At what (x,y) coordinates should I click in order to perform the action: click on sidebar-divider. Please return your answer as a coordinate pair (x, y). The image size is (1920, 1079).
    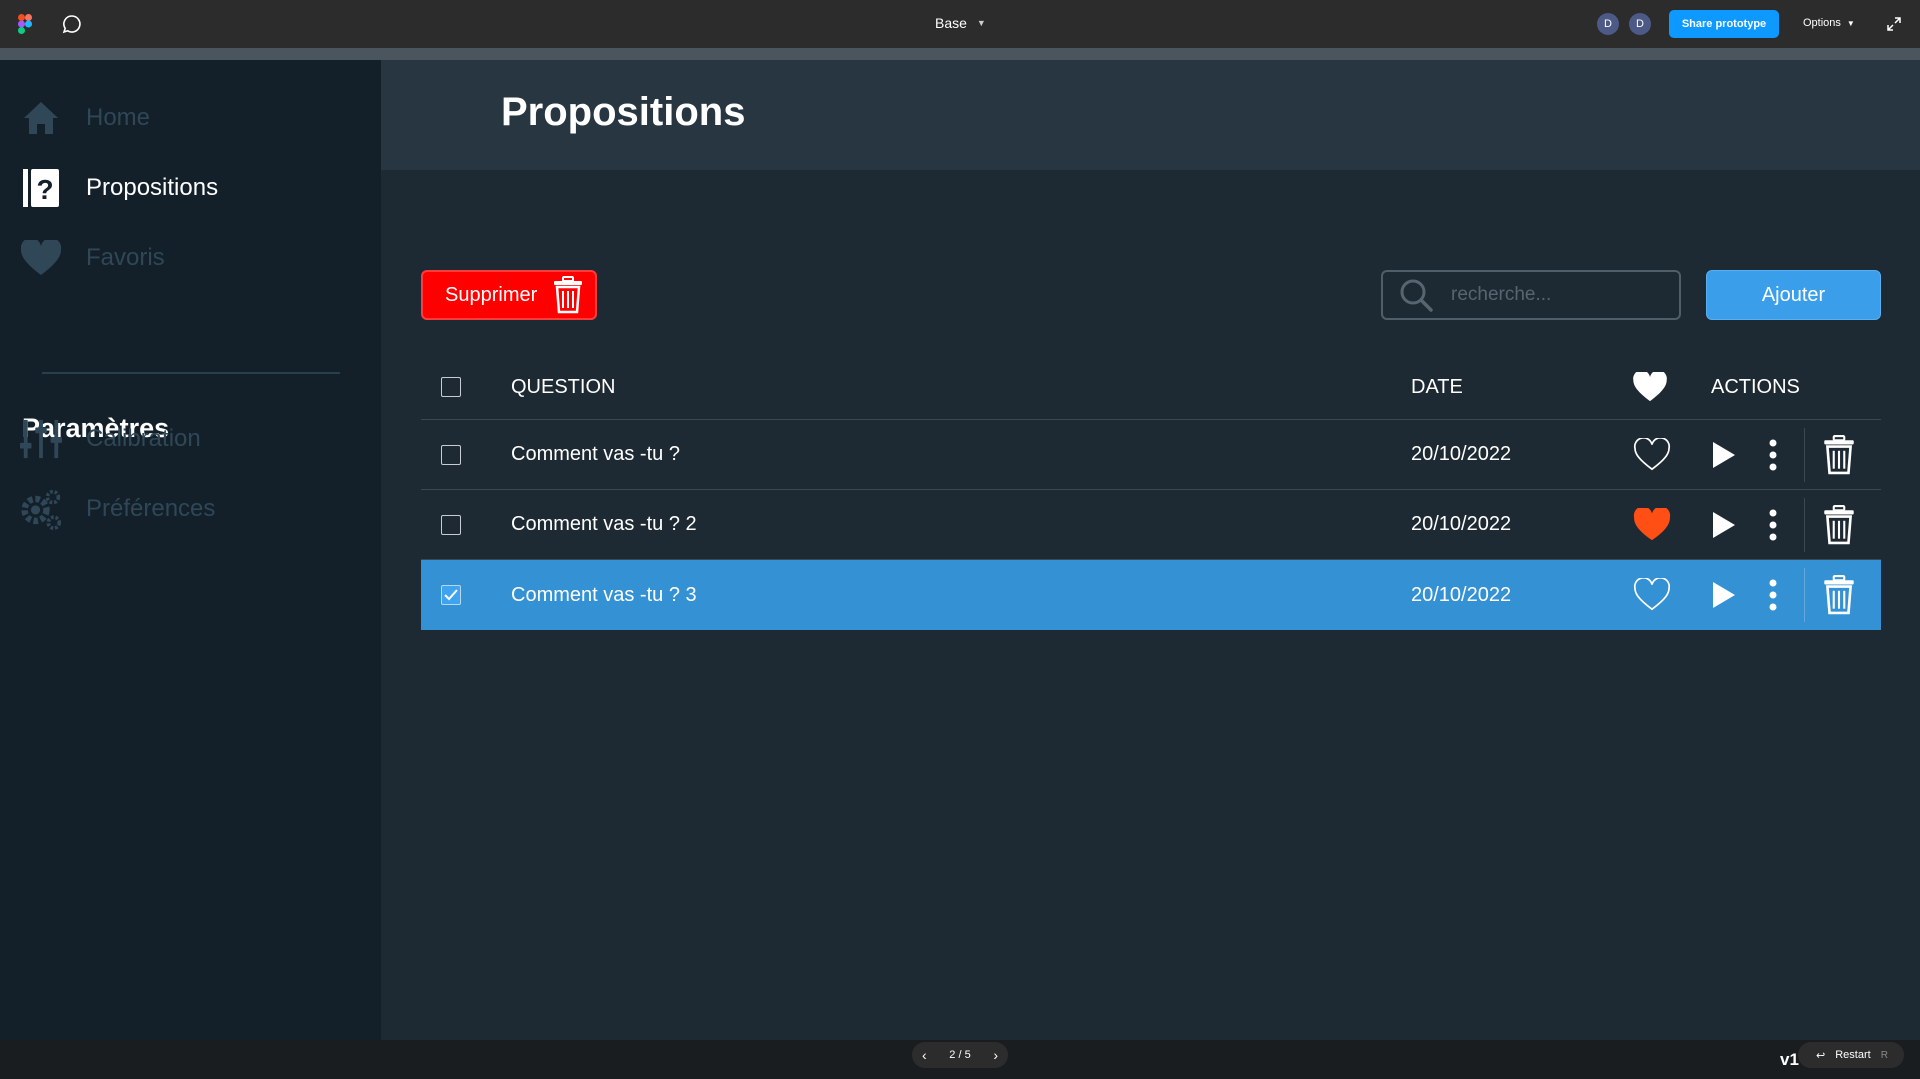
    Looking at the image, I should click on (191, 373).